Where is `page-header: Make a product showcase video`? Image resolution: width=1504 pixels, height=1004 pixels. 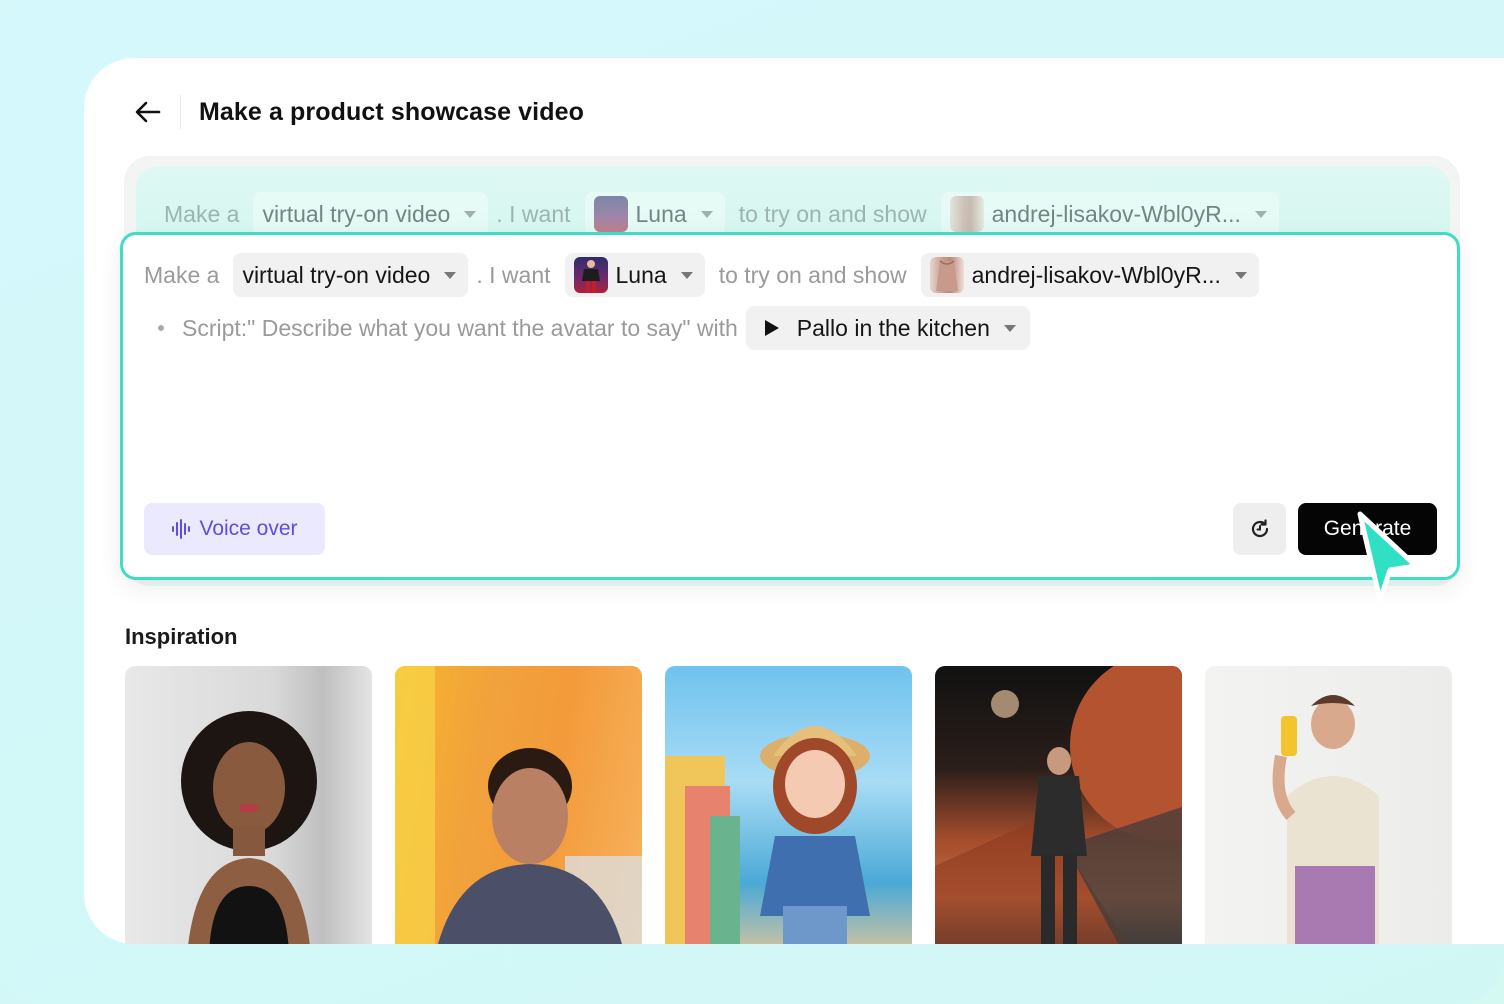 page-header: Make a product showcase video is located at coordinates (359, 112).